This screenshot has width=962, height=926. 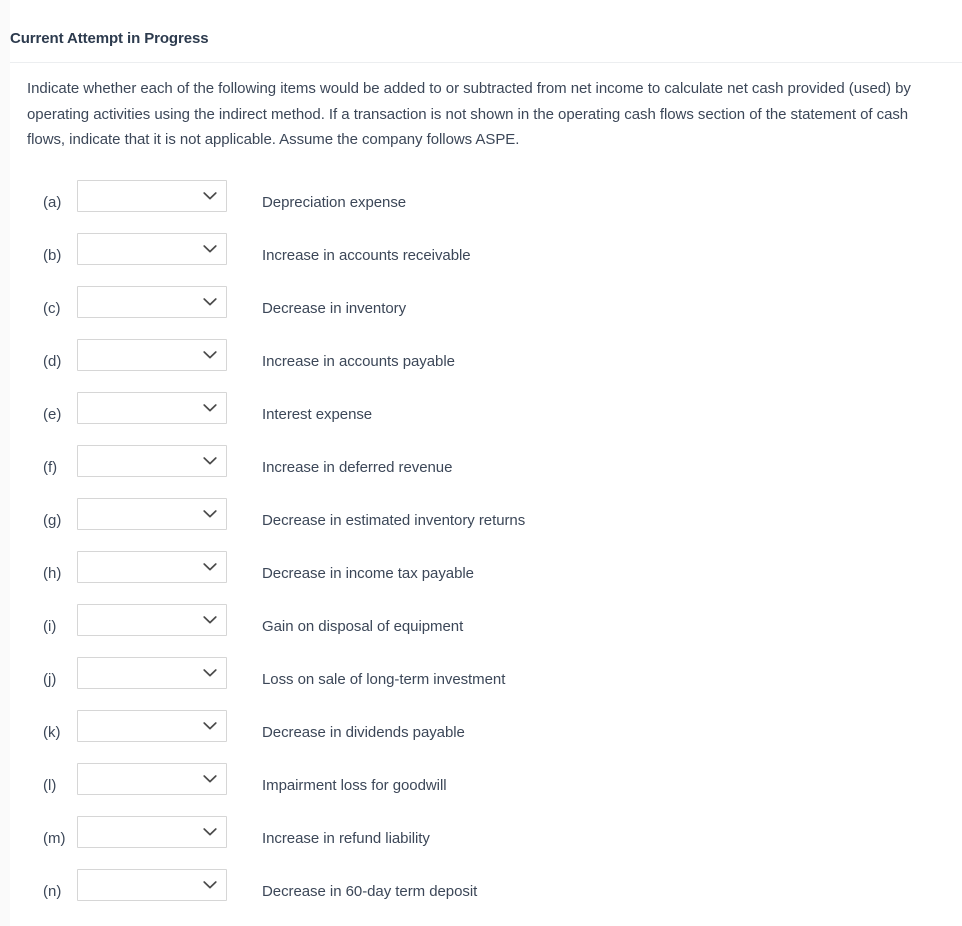 I want to click on item-classification-select-f, so click(x=152, y=460).